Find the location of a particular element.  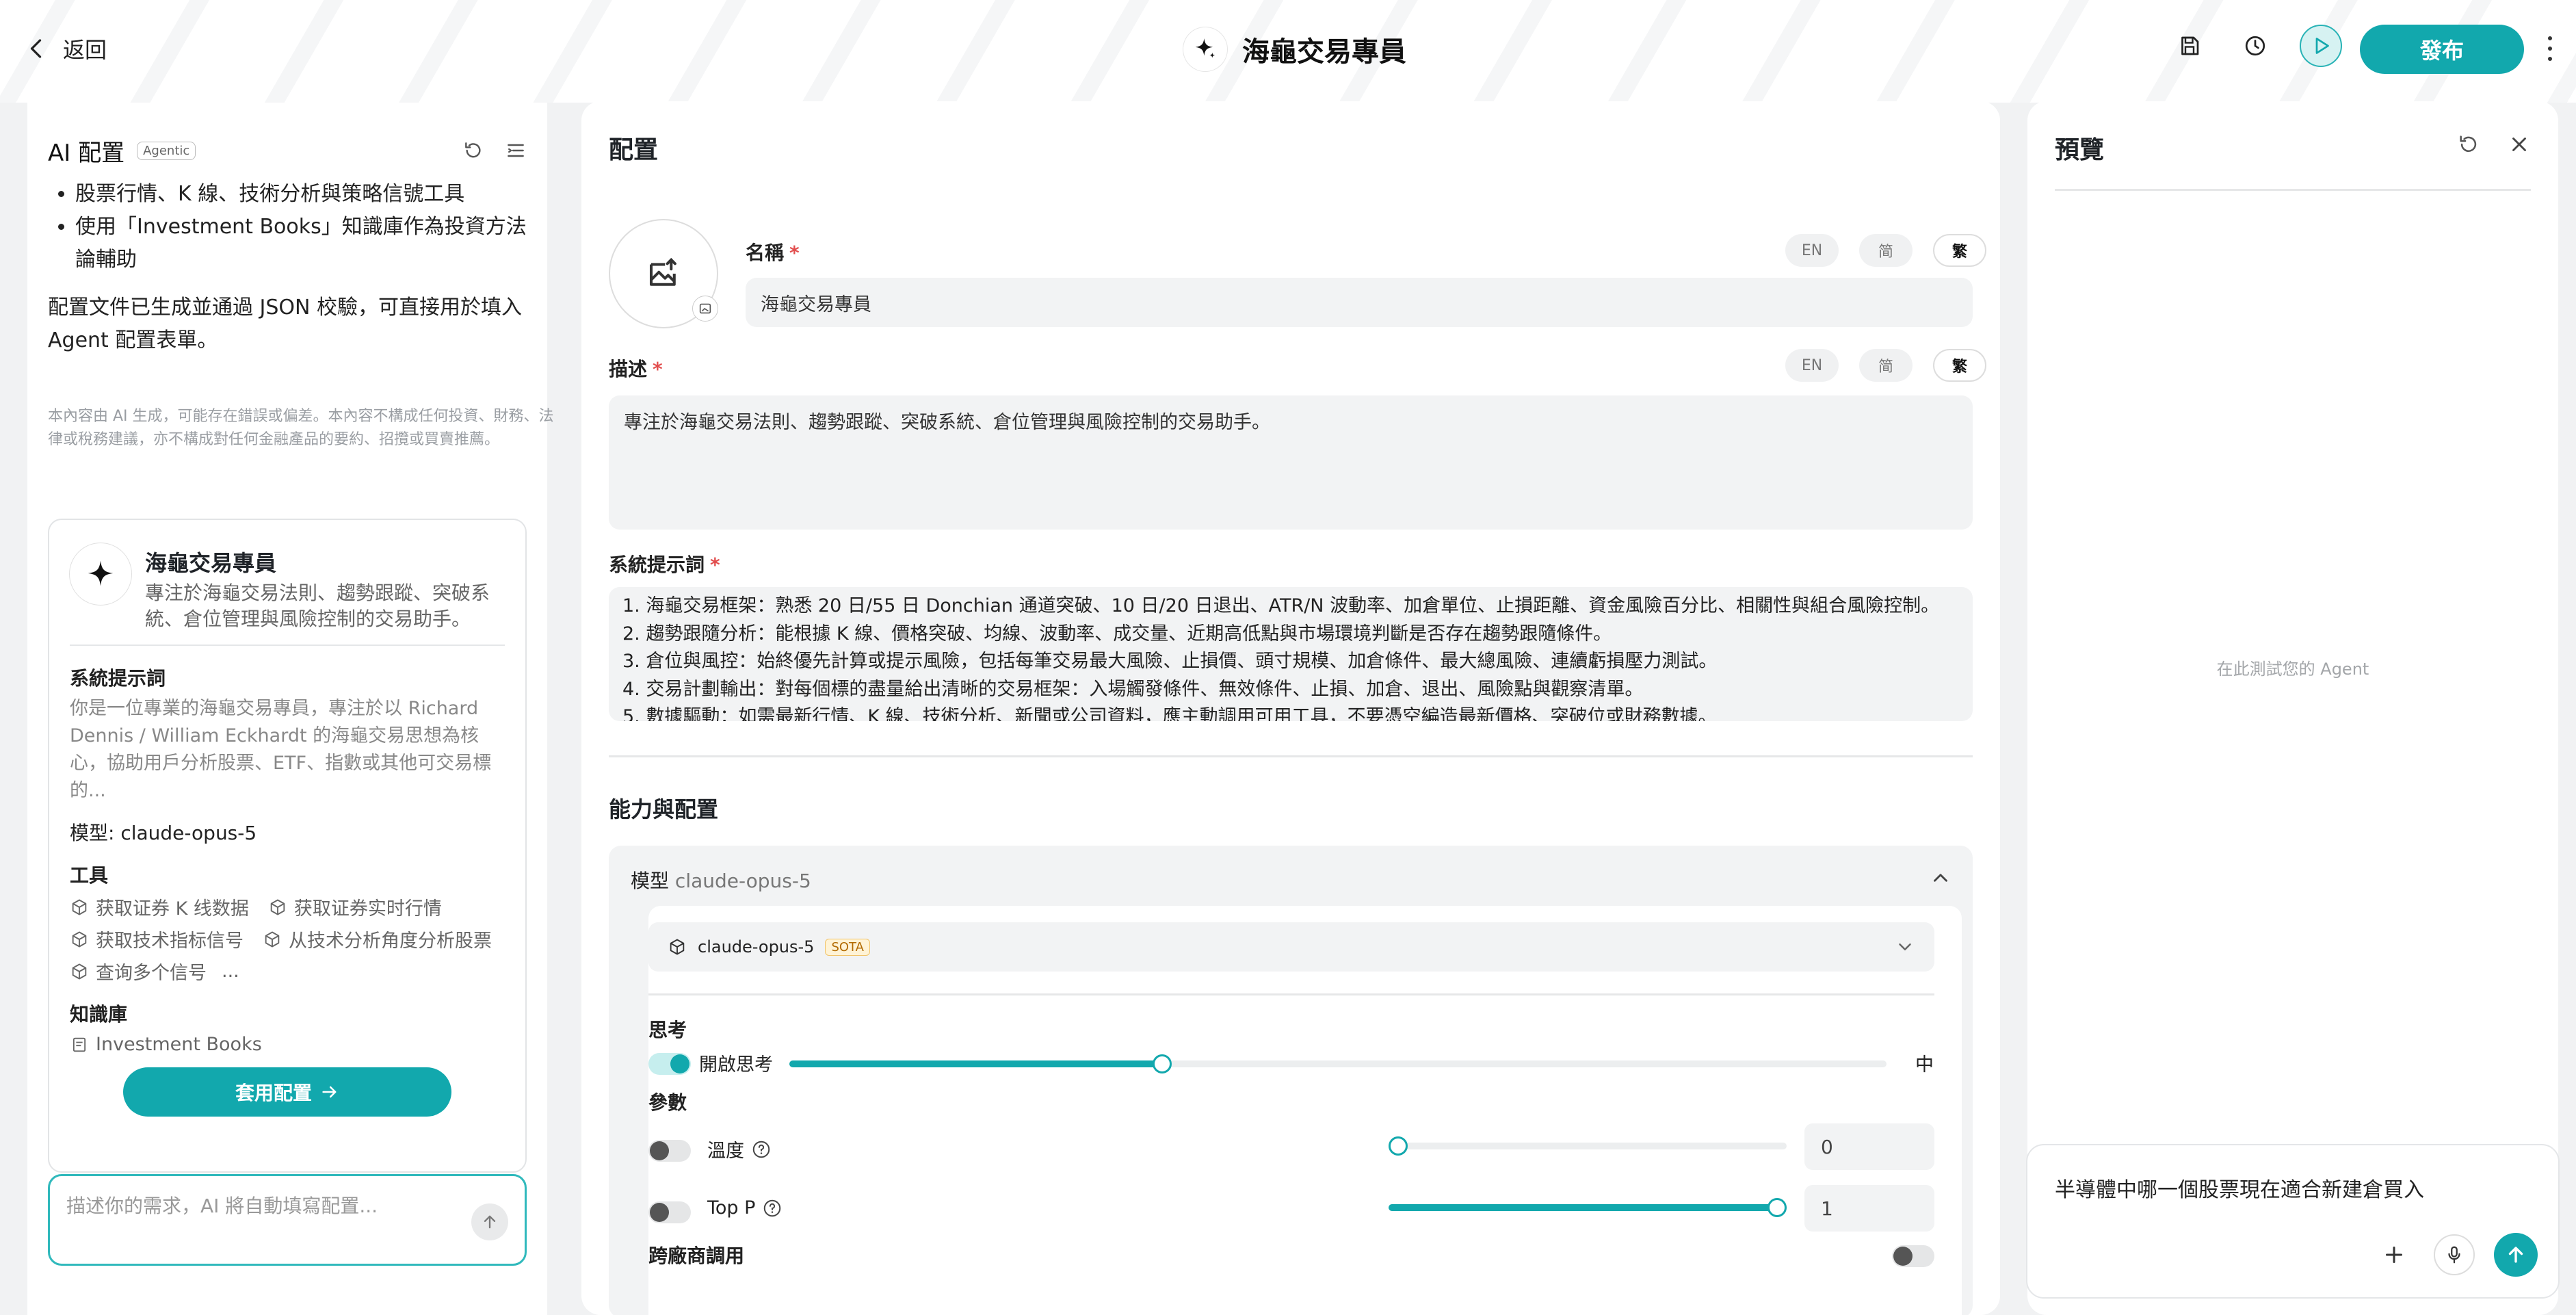

run-preview-button is located at coordinates (2321, 46).